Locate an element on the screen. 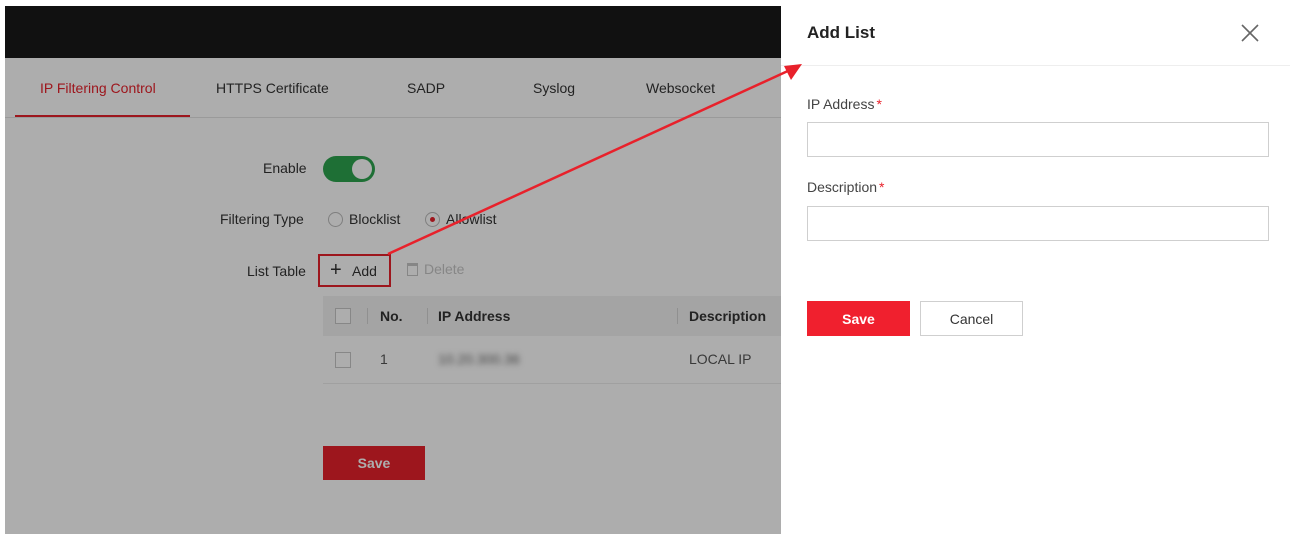  drawer-header: Add List is located at coordinates (1035, 33).